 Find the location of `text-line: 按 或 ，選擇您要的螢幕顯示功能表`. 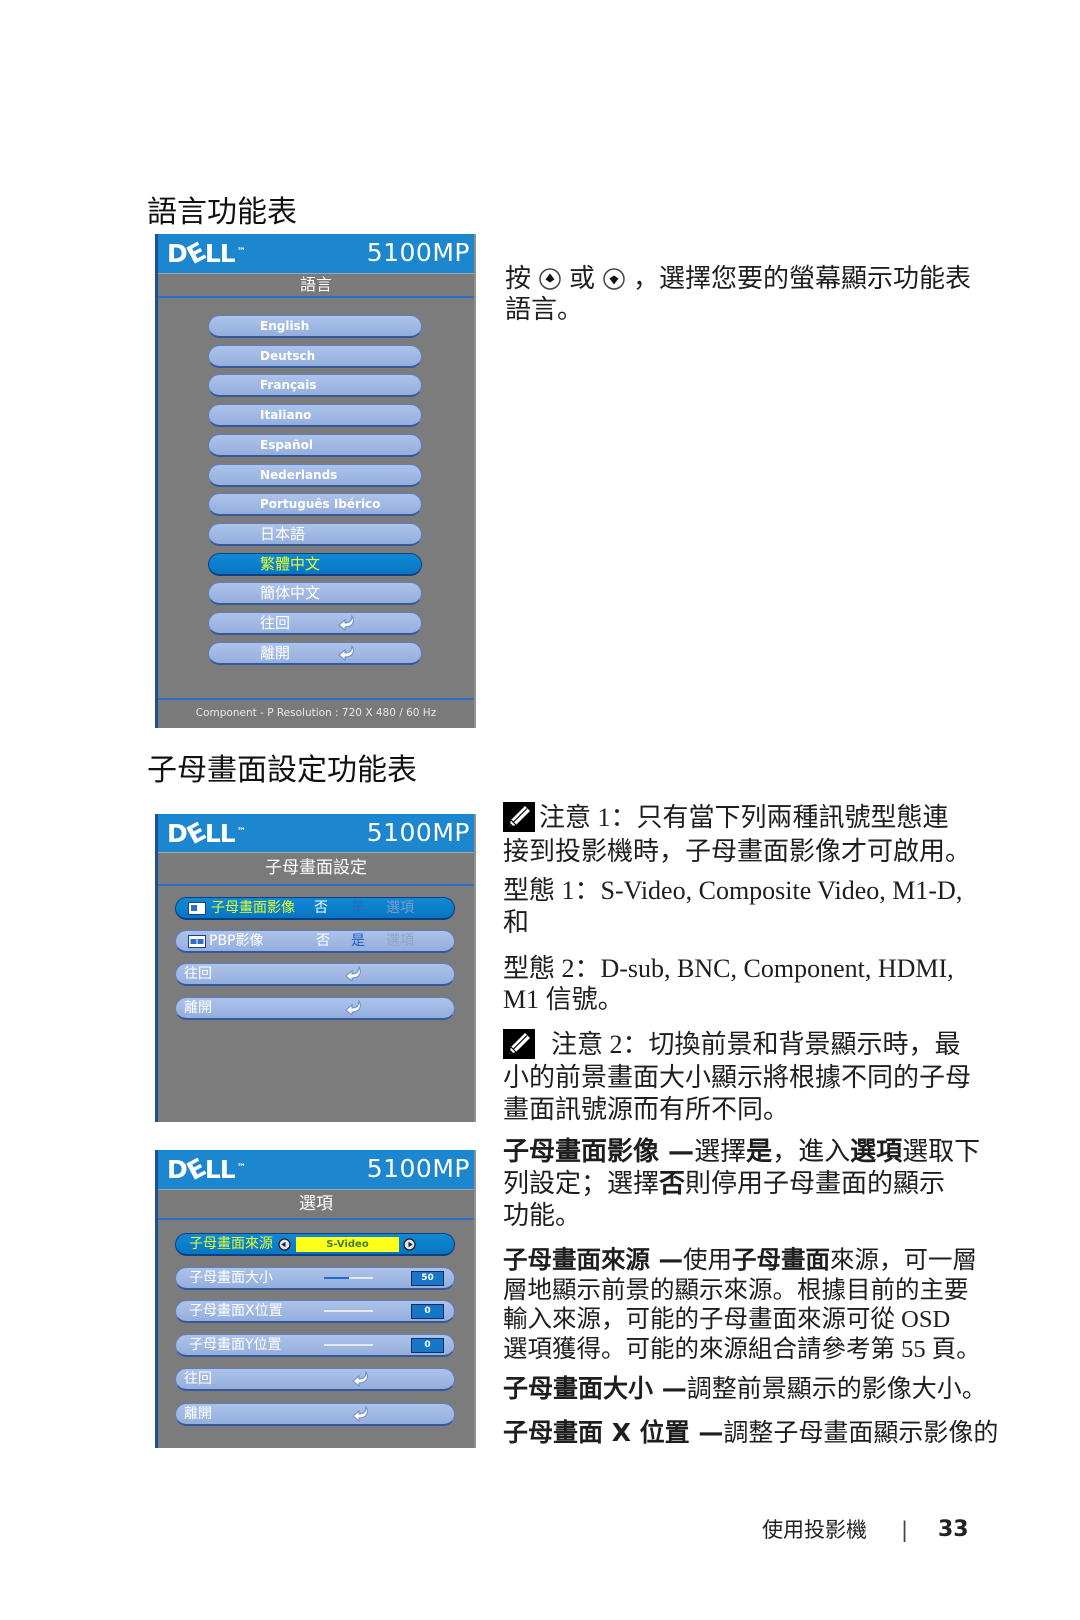

text-line: 按 或 ，選擇您要的螢幕顯示功能表 is located at coordinates (738, 278).